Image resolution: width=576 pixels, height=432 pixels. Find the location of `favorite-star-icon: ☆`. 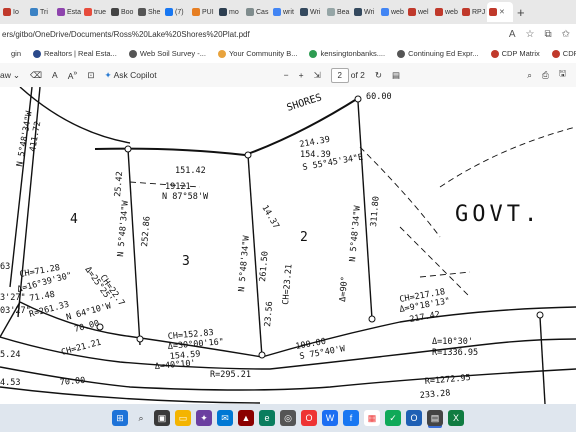

favorite-star-icon: ☆ is located at coordinates (530, 34).